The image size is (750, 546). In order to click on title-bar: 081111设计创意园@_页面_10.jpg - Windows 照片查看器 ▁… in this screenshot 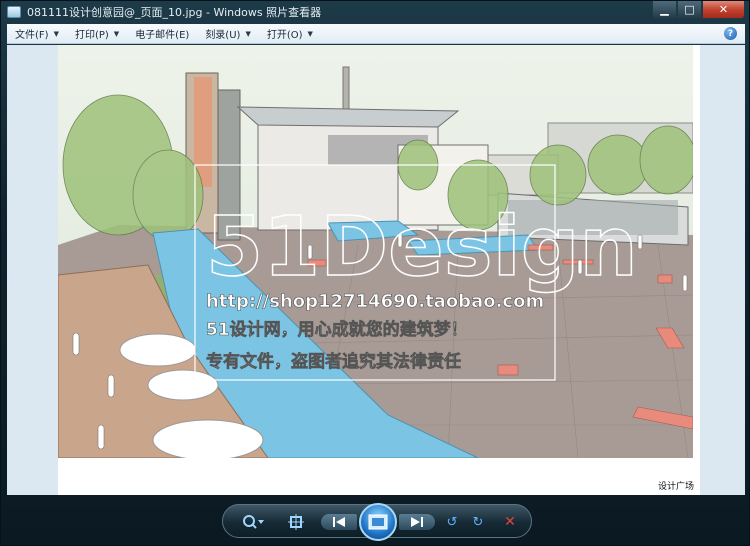, I will do `click(375, 12)`.